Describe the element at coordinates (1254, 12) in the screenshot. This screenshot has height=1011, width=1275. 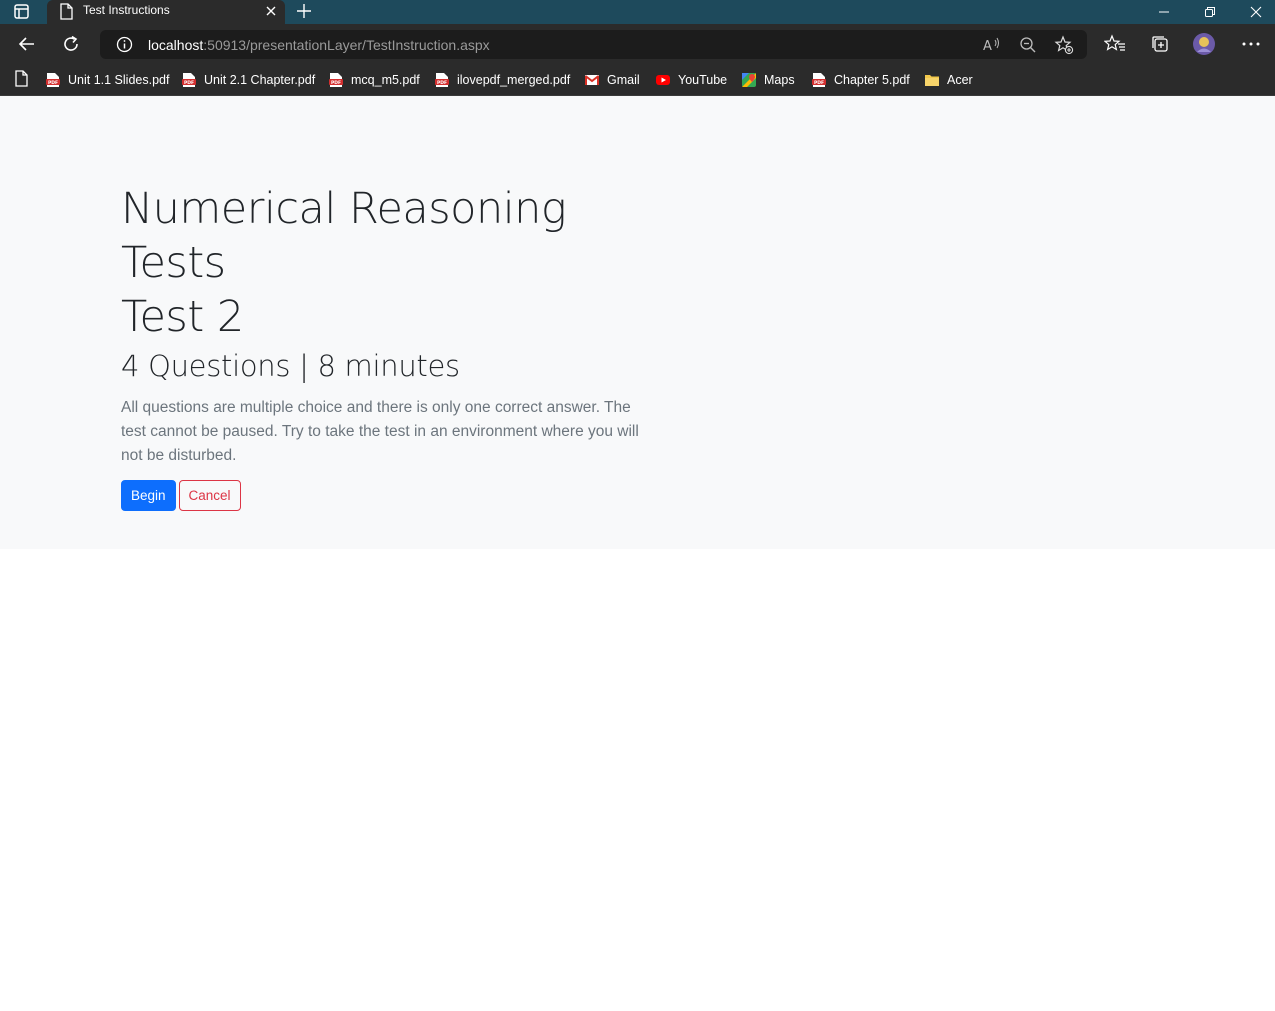
I see `close-window-icon` at that location.